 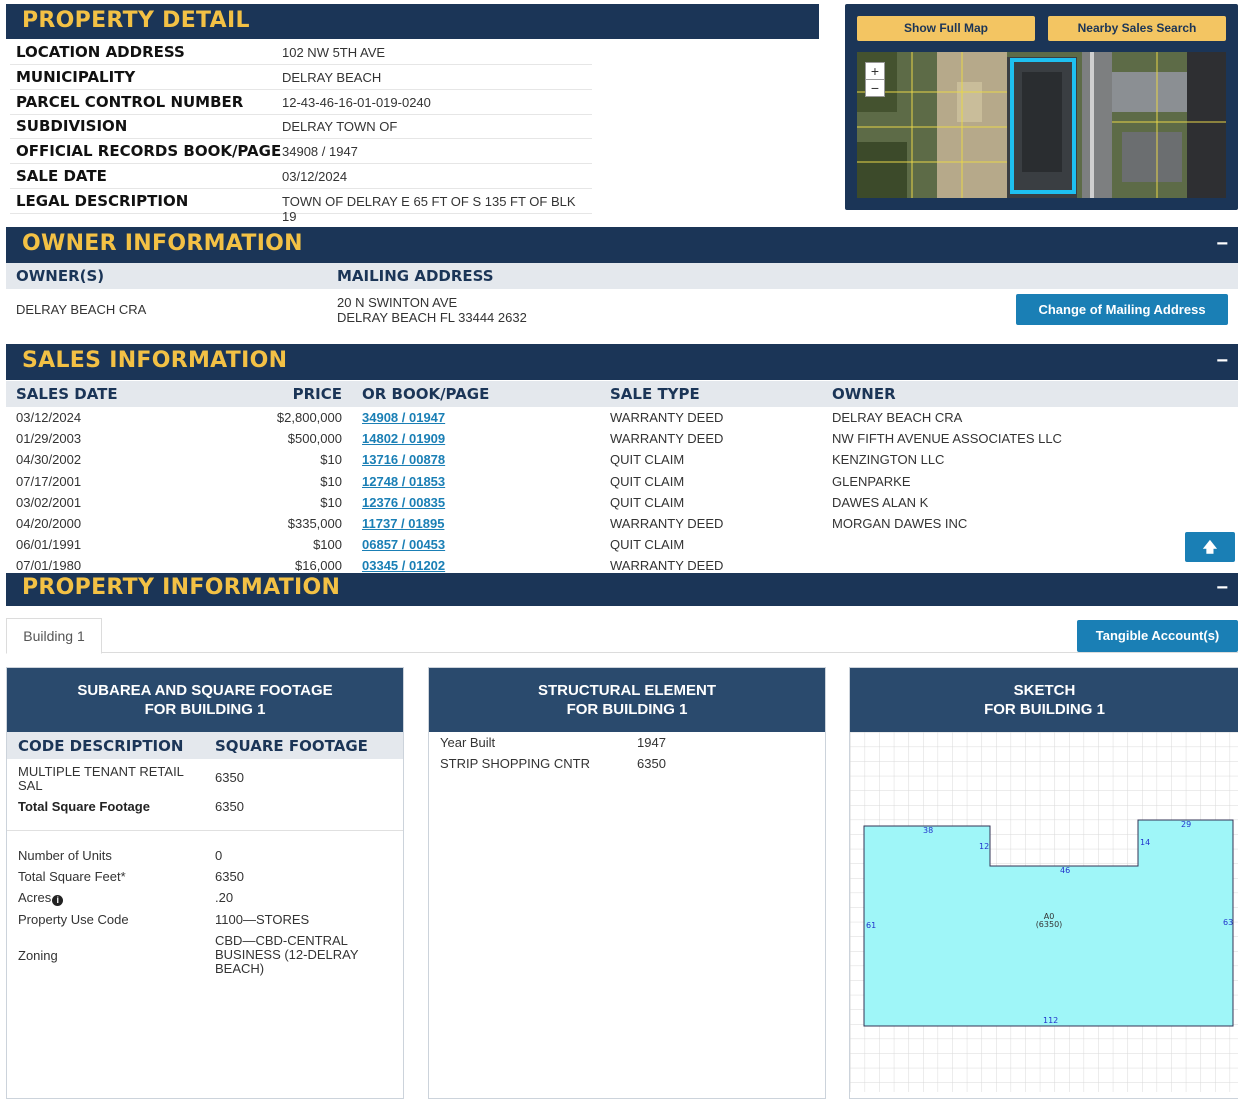 What do you see at coordinates (49, 566) in the screenshot?
I see `sale-date: 07/01/1980` at bounding box center [49, 566].